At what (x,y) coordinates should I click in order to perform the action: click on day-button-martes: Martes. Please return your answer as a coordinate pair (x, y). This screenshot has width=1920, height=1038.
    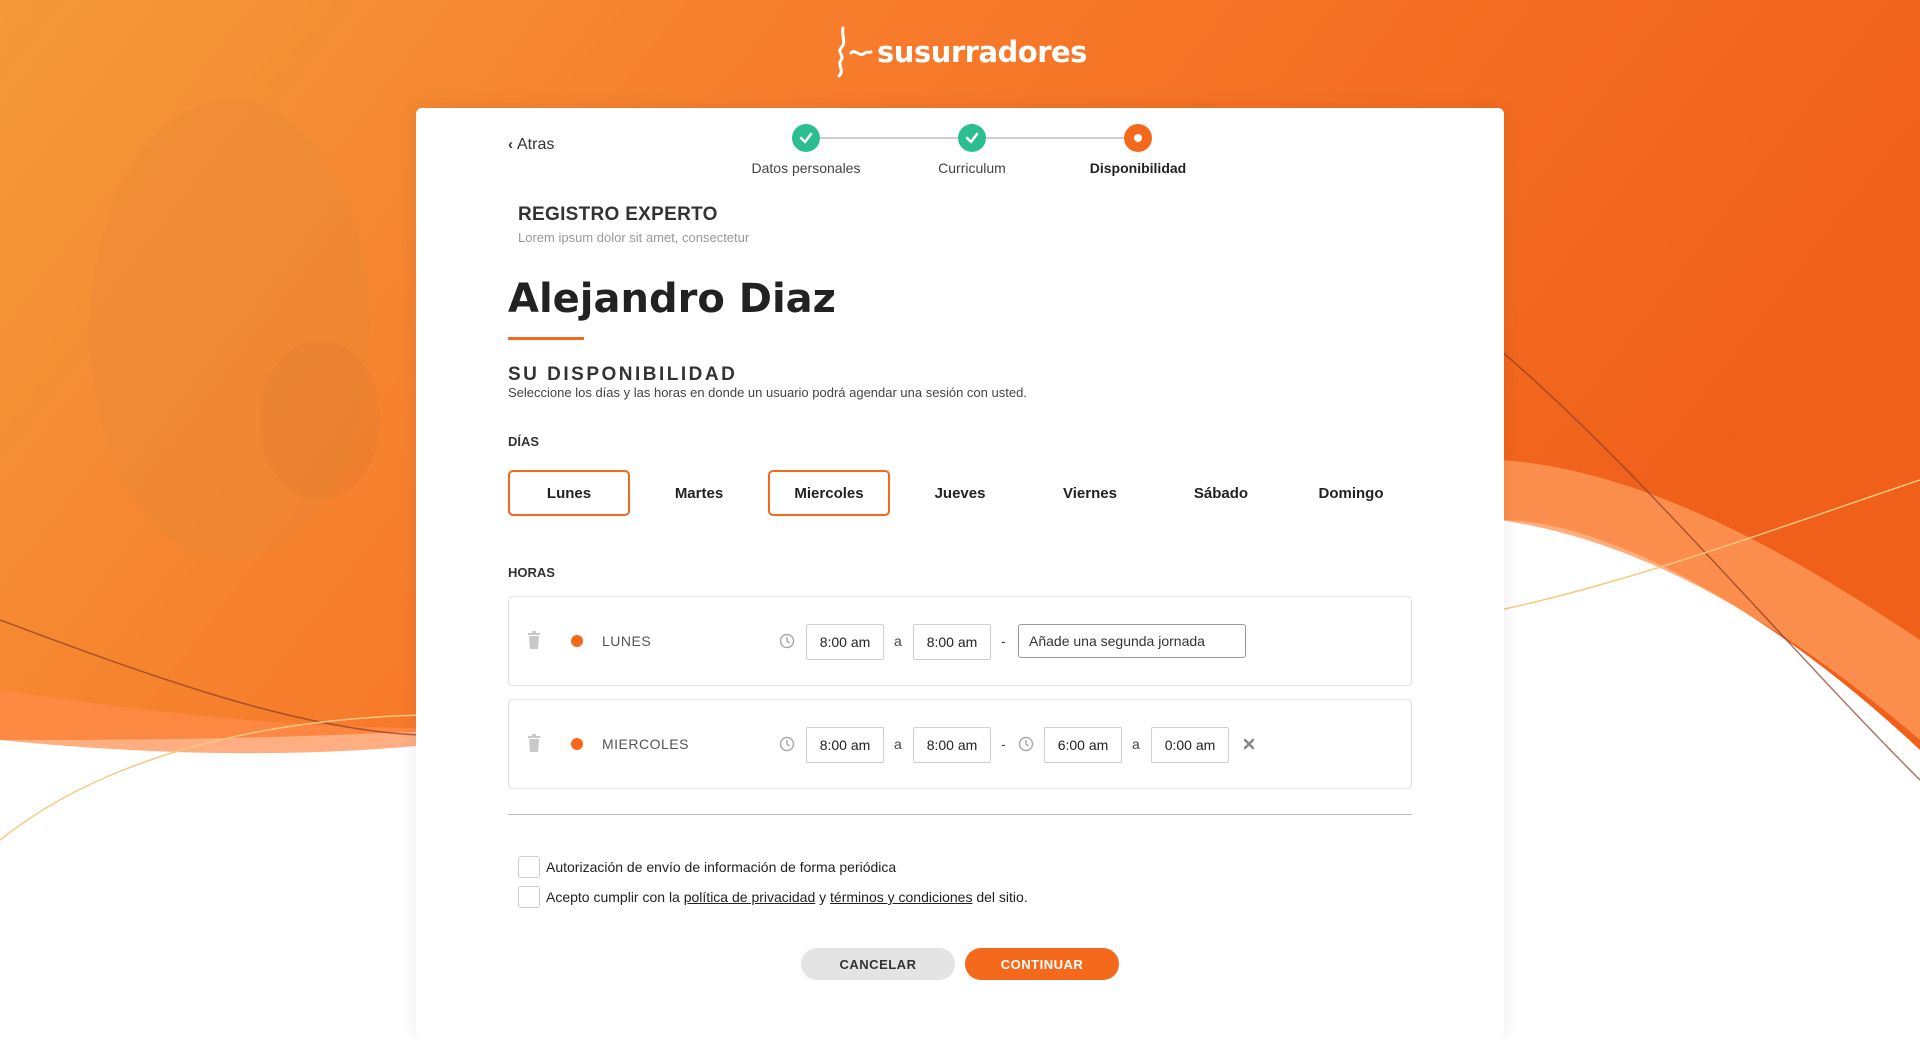
    Looking at the image, I should click on (699, 493).